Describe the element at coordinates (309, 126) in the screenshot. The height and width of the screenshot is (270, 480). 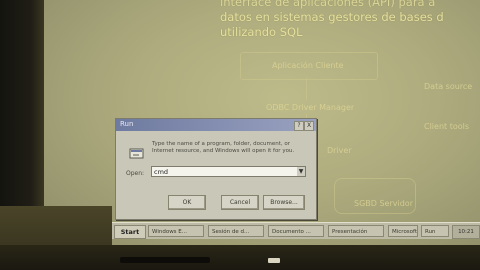
I see `close-button: X` at that location.